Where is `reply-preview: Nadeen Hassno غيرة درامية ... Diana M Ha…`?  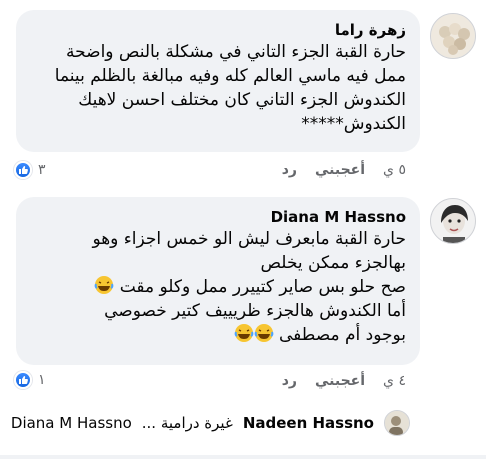 reply-preview: Nadeen Hassno غيرة درامية ... Diana M Ha… is located at coordinates (210, 423).